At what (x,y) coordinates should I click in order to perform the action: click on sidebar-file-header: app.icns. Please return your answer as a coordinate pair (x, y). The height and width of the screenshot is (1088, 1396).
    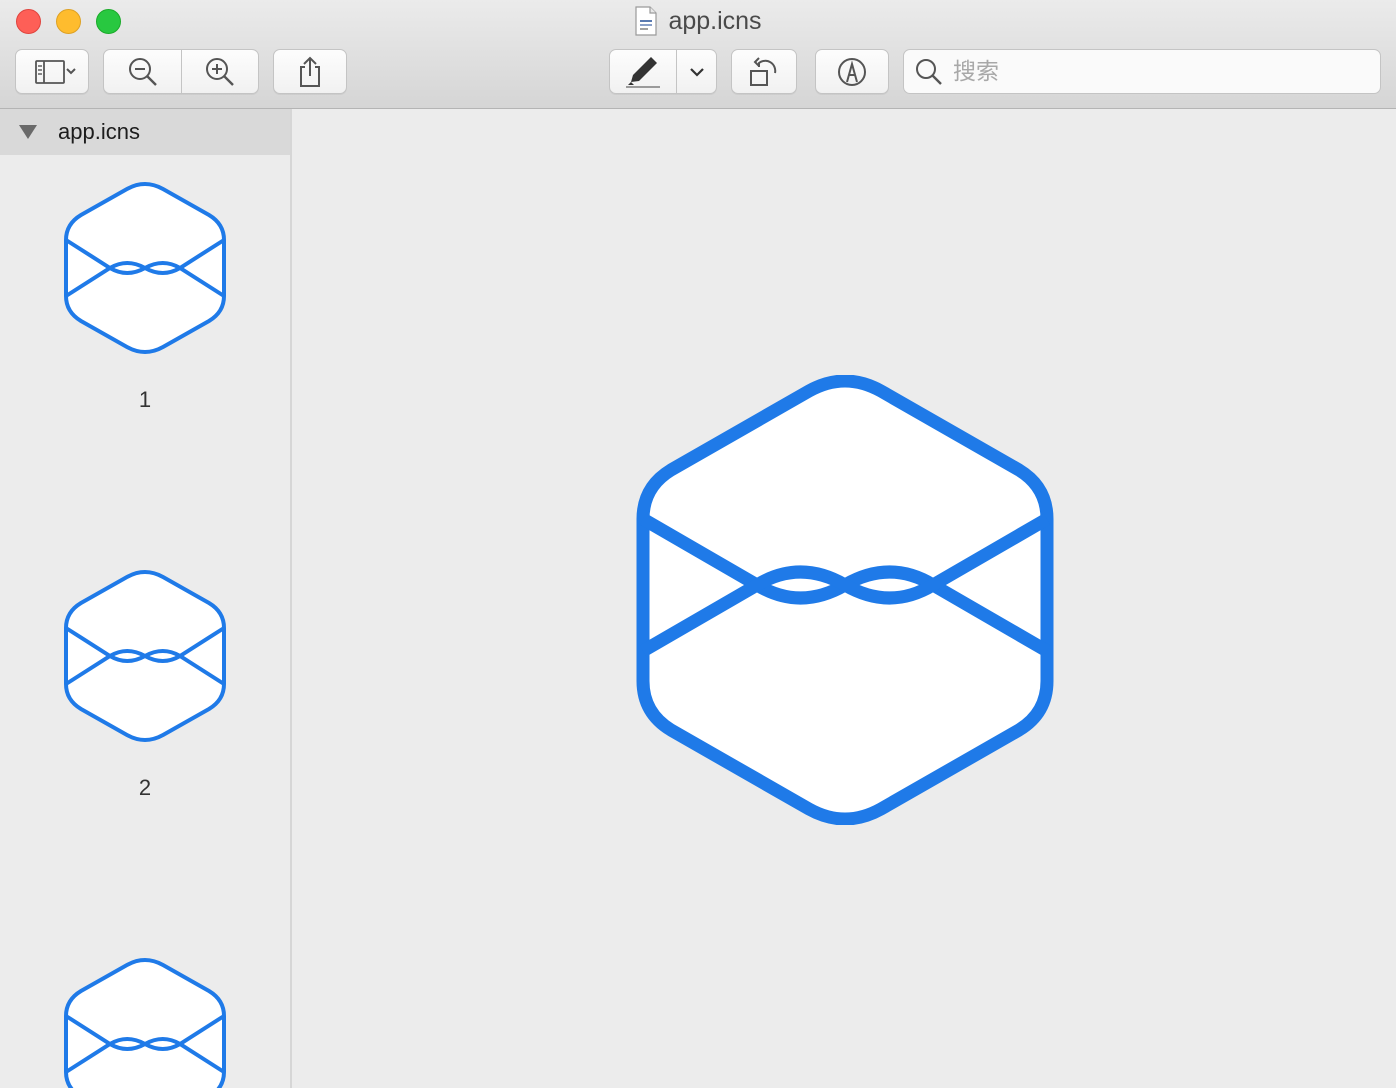
    Looking at the image, I should click on (145, 132).